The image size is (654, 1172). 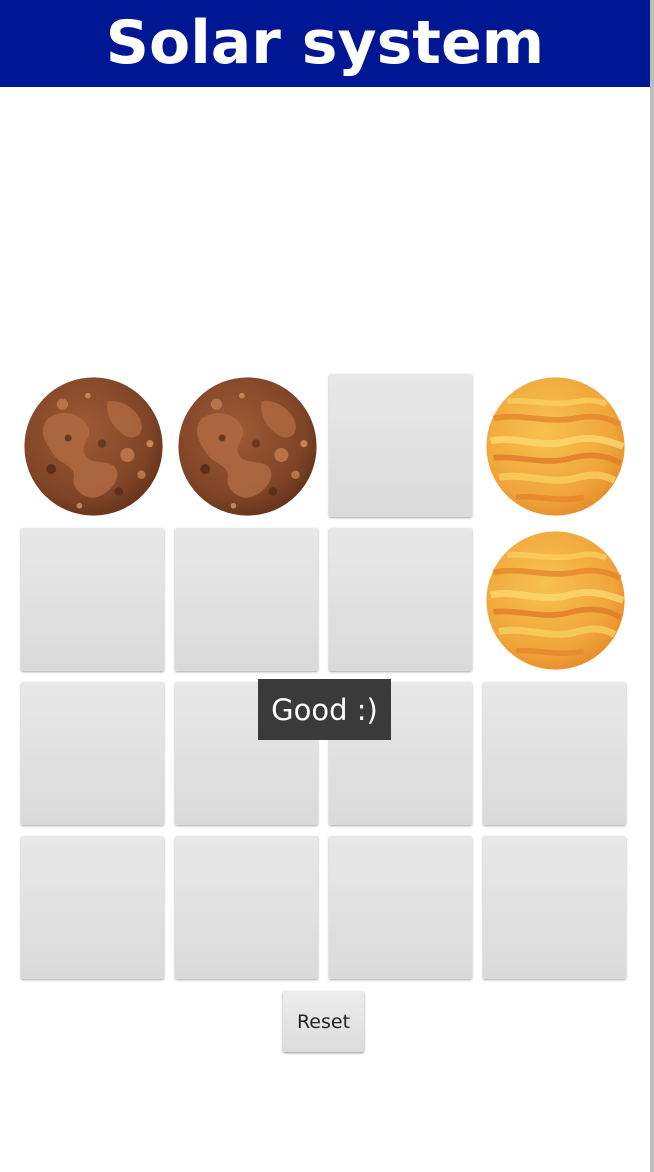 I want to click on scrollbar-track, so click(x=652, y=586).